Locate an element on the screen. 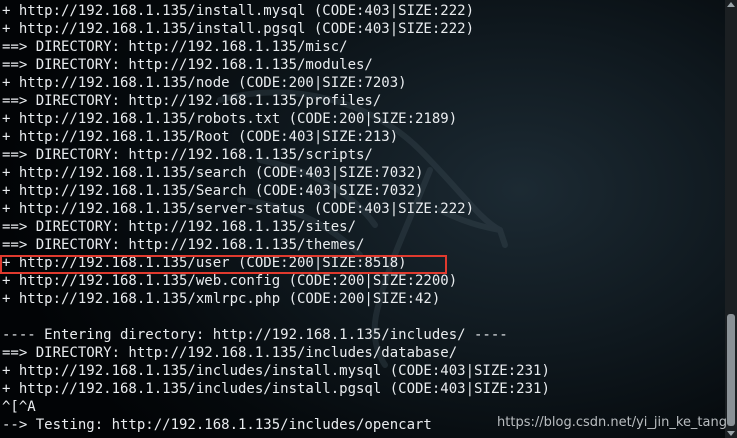  scrollbar-thumb is located at coordinates (731, 370).